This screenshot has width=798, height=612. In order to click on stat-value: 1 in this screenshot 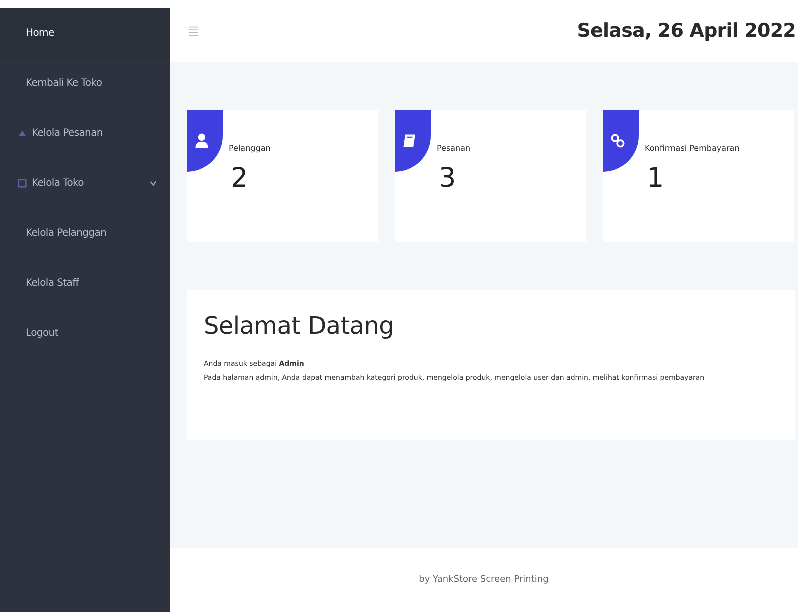, I will do `click(655, 178)`.